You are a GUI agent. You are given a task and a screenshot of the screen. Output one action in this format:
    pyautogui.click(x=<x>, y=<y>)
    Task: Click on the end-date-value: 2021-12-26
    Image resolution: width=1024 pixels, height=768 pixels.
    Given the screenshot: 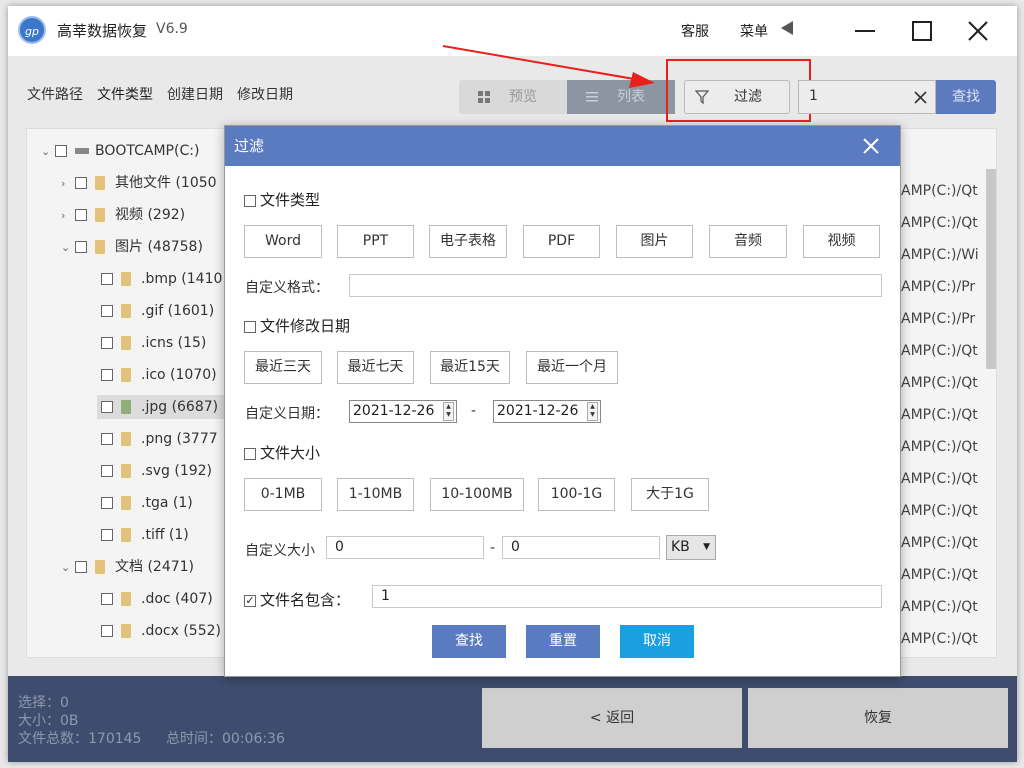 What is the action you would take?
    pyautogui.click(x=538, y=411)
    